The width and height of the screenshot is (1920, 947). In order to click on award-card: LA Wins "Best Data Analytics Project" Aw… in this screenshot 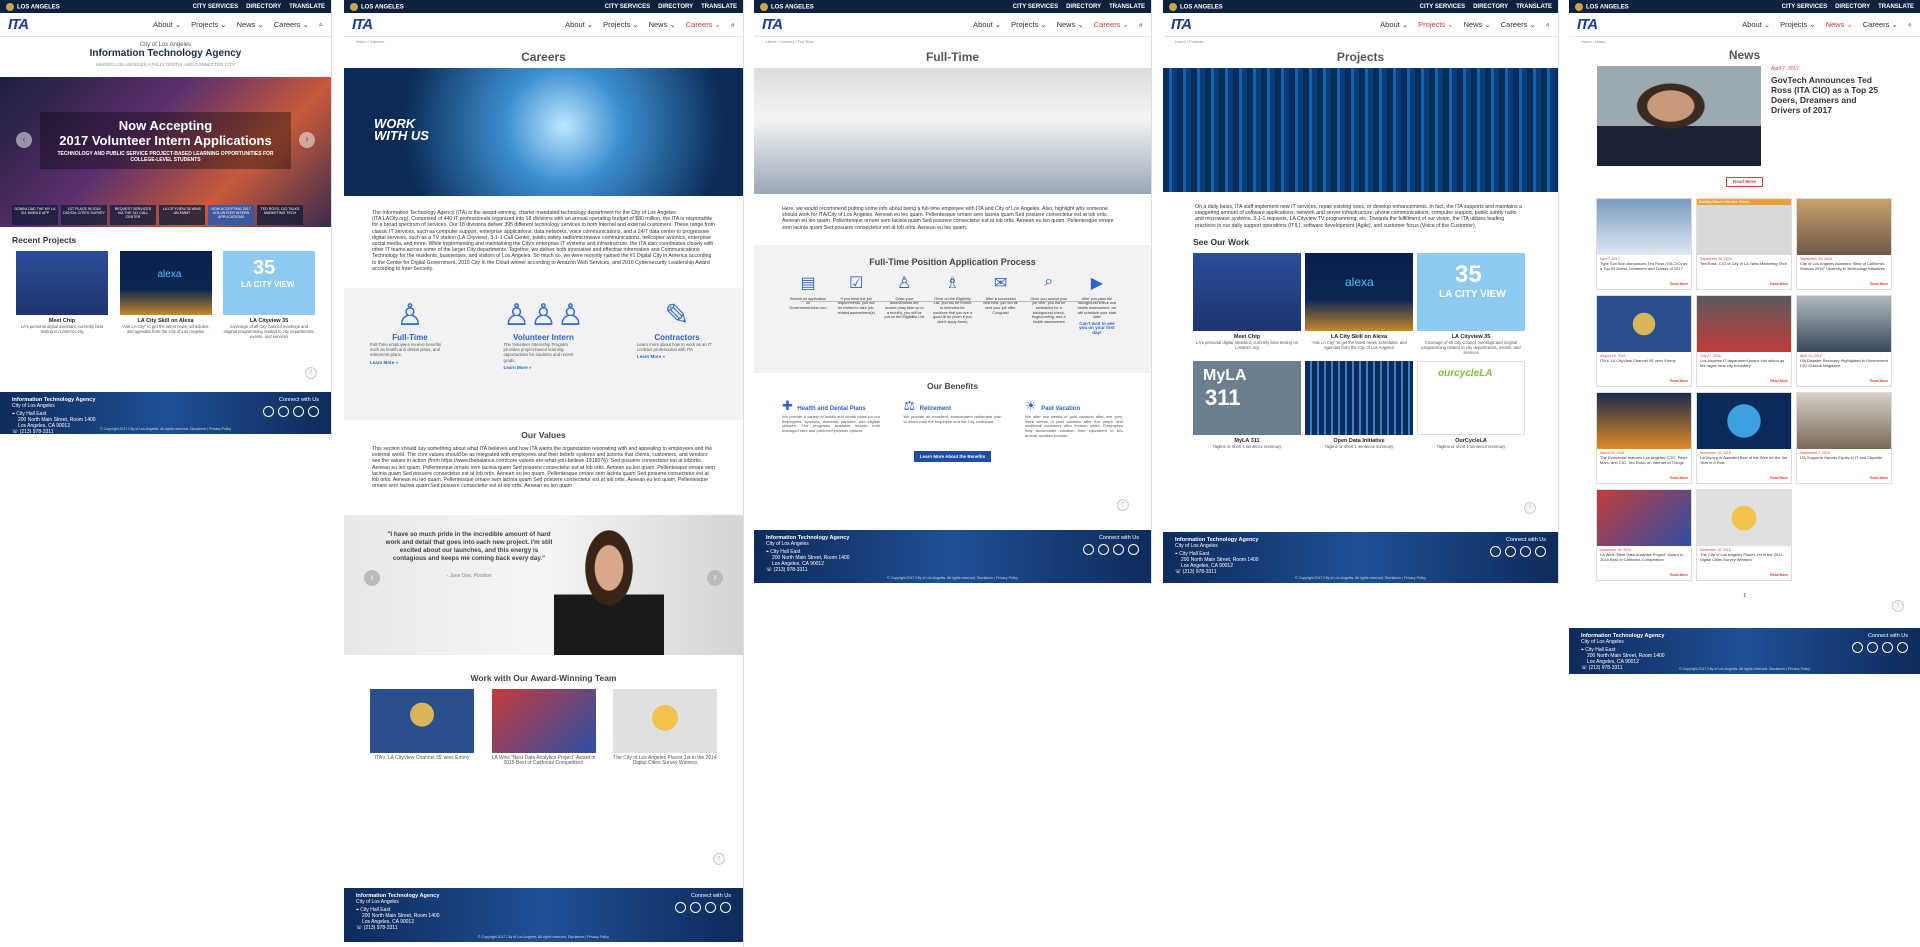, I will do `click(543, 727)`.